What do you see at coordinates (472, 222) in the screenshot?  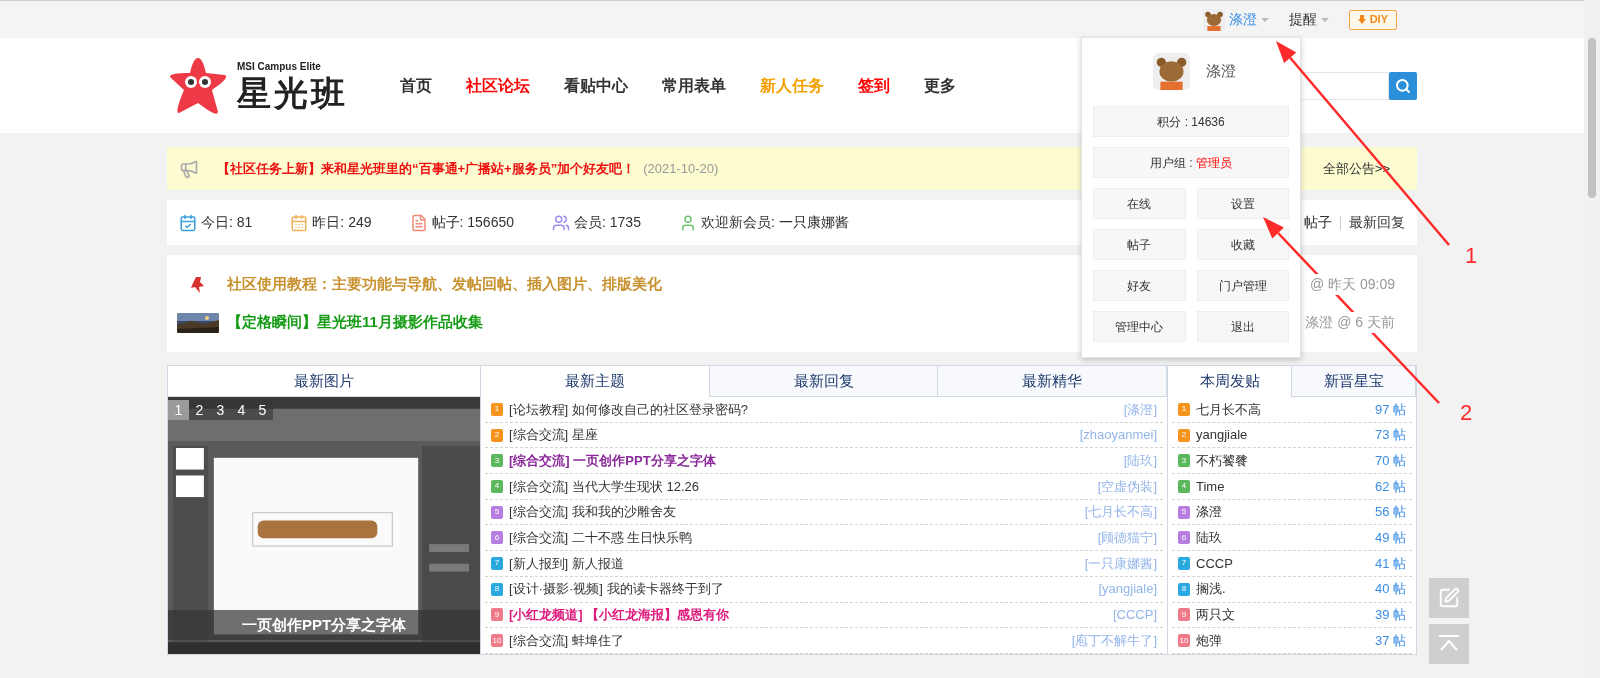 I see `stat-text: 帖子: 156650` at bounding box center [472, 222].